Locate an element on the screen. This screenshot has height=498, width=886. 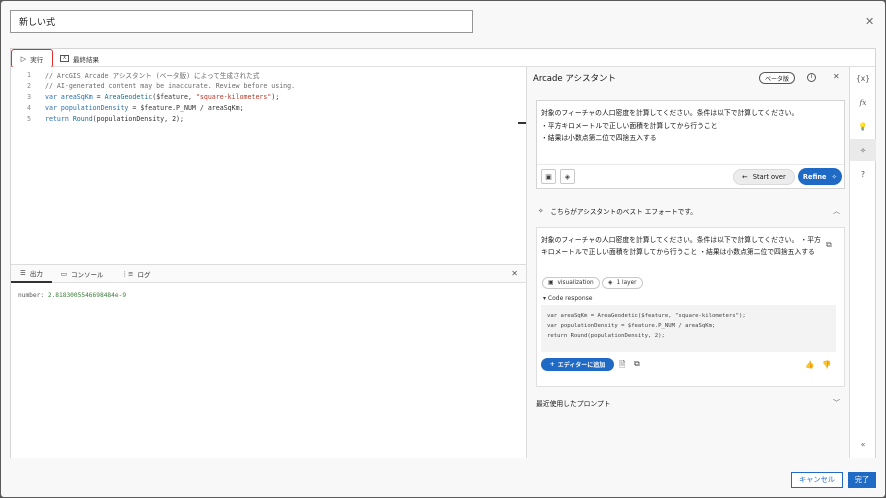
side-rail: {x} fx 💡 ✧ ? « is located at coordinates (862, 262).